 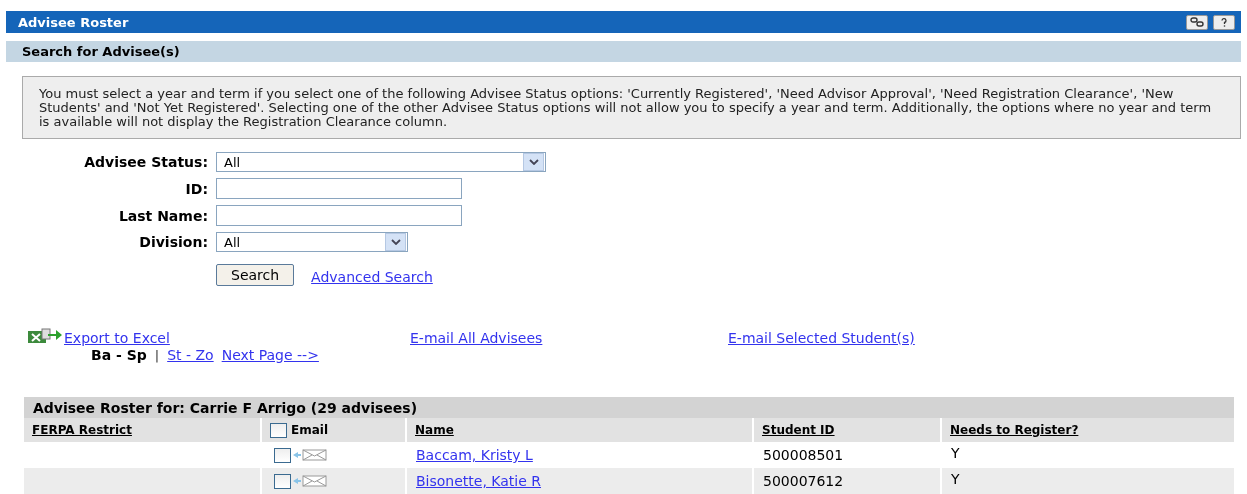 I want to click on roster-title: Advisee Roster for: Carrie F Arrigo (29 advisees), so click(x=225, y=407).